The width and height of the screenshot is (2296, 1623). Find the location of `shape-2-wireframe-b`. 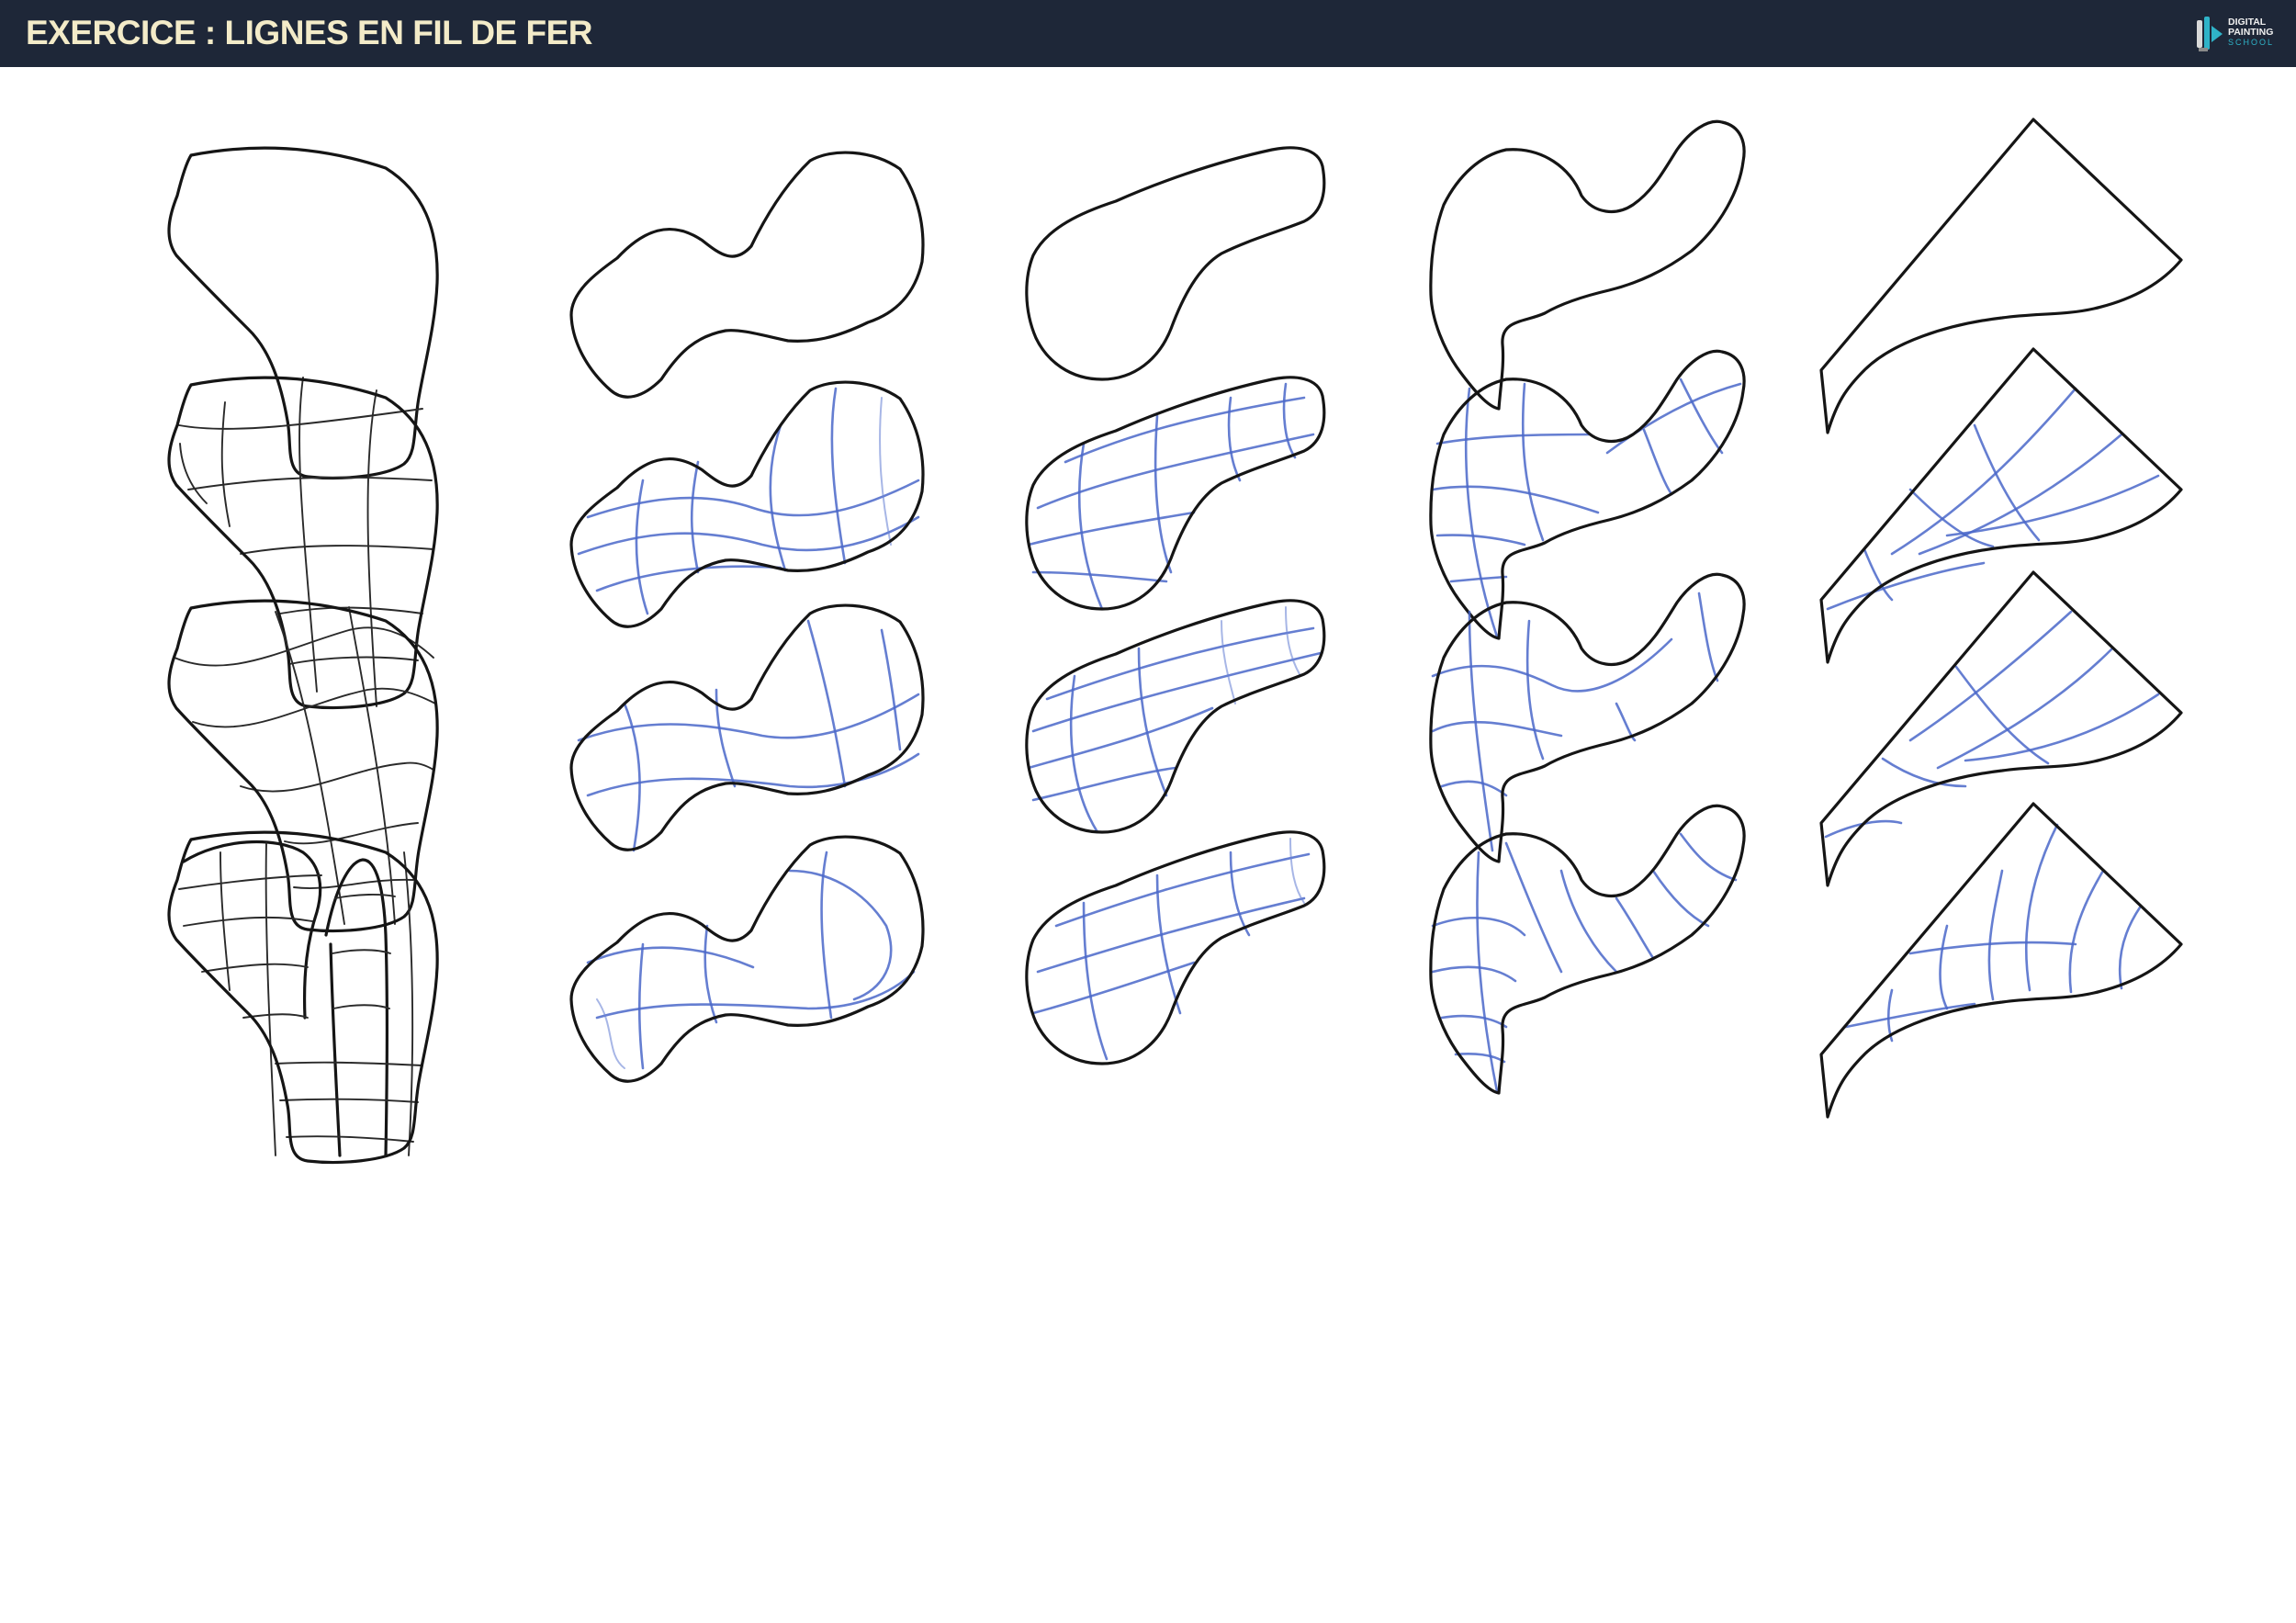

shape-2-wireframe-b is located at coordinates (747, 728).